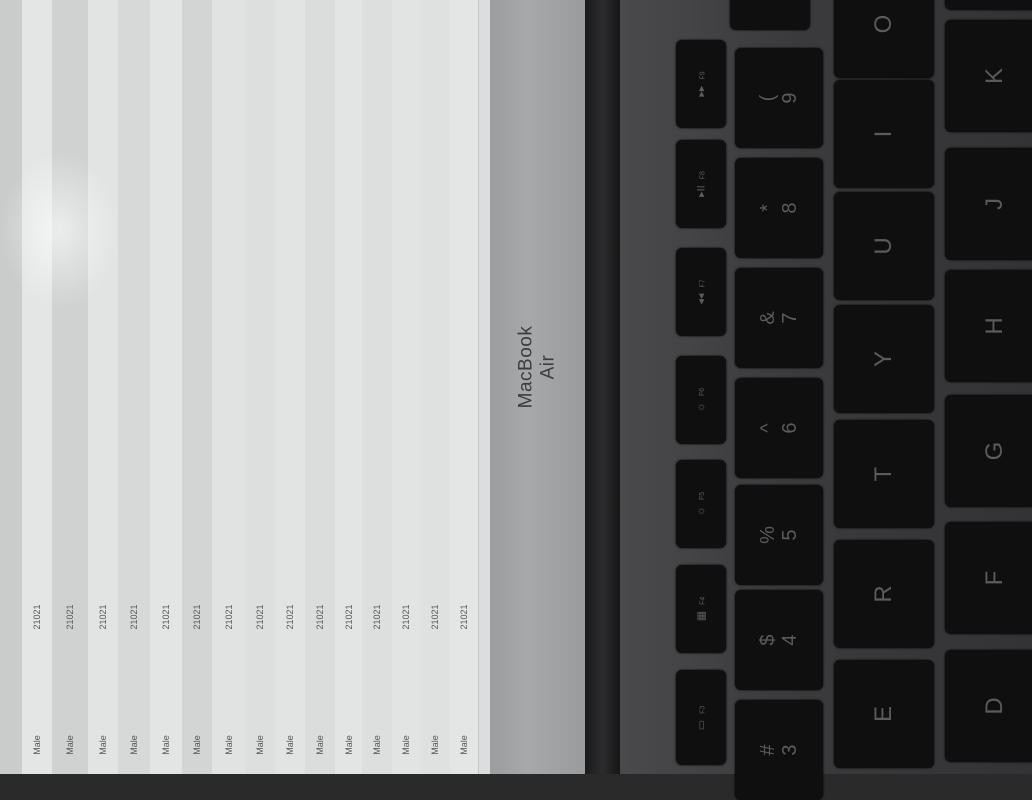 This screenshot has width=1032, height=800. What do you see at coordinates (703, 175) in the screenshot?
I see `key-label: F8` at bounding box center [703, 175].